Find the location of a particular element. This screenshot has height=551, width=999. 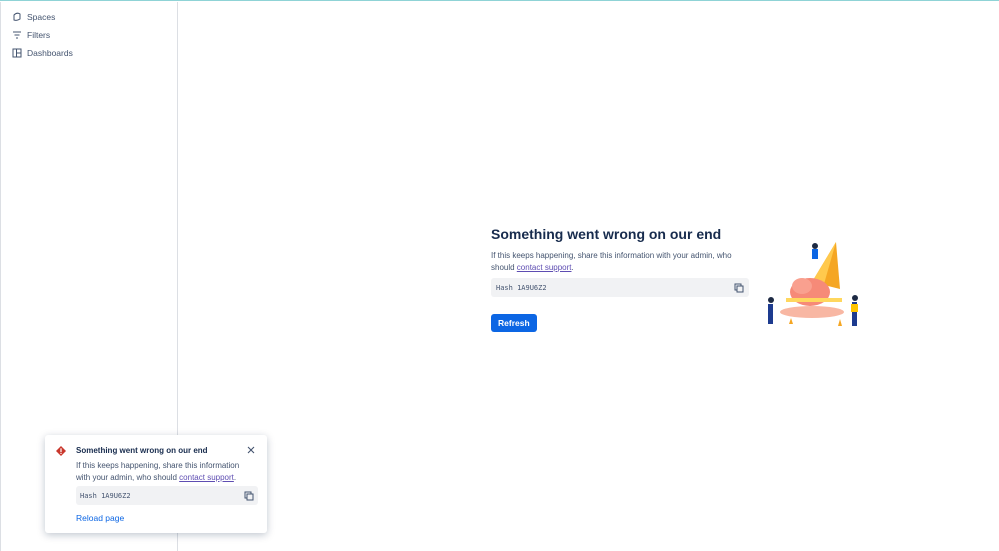

spaces-icon is located at coordinates (17, 16).